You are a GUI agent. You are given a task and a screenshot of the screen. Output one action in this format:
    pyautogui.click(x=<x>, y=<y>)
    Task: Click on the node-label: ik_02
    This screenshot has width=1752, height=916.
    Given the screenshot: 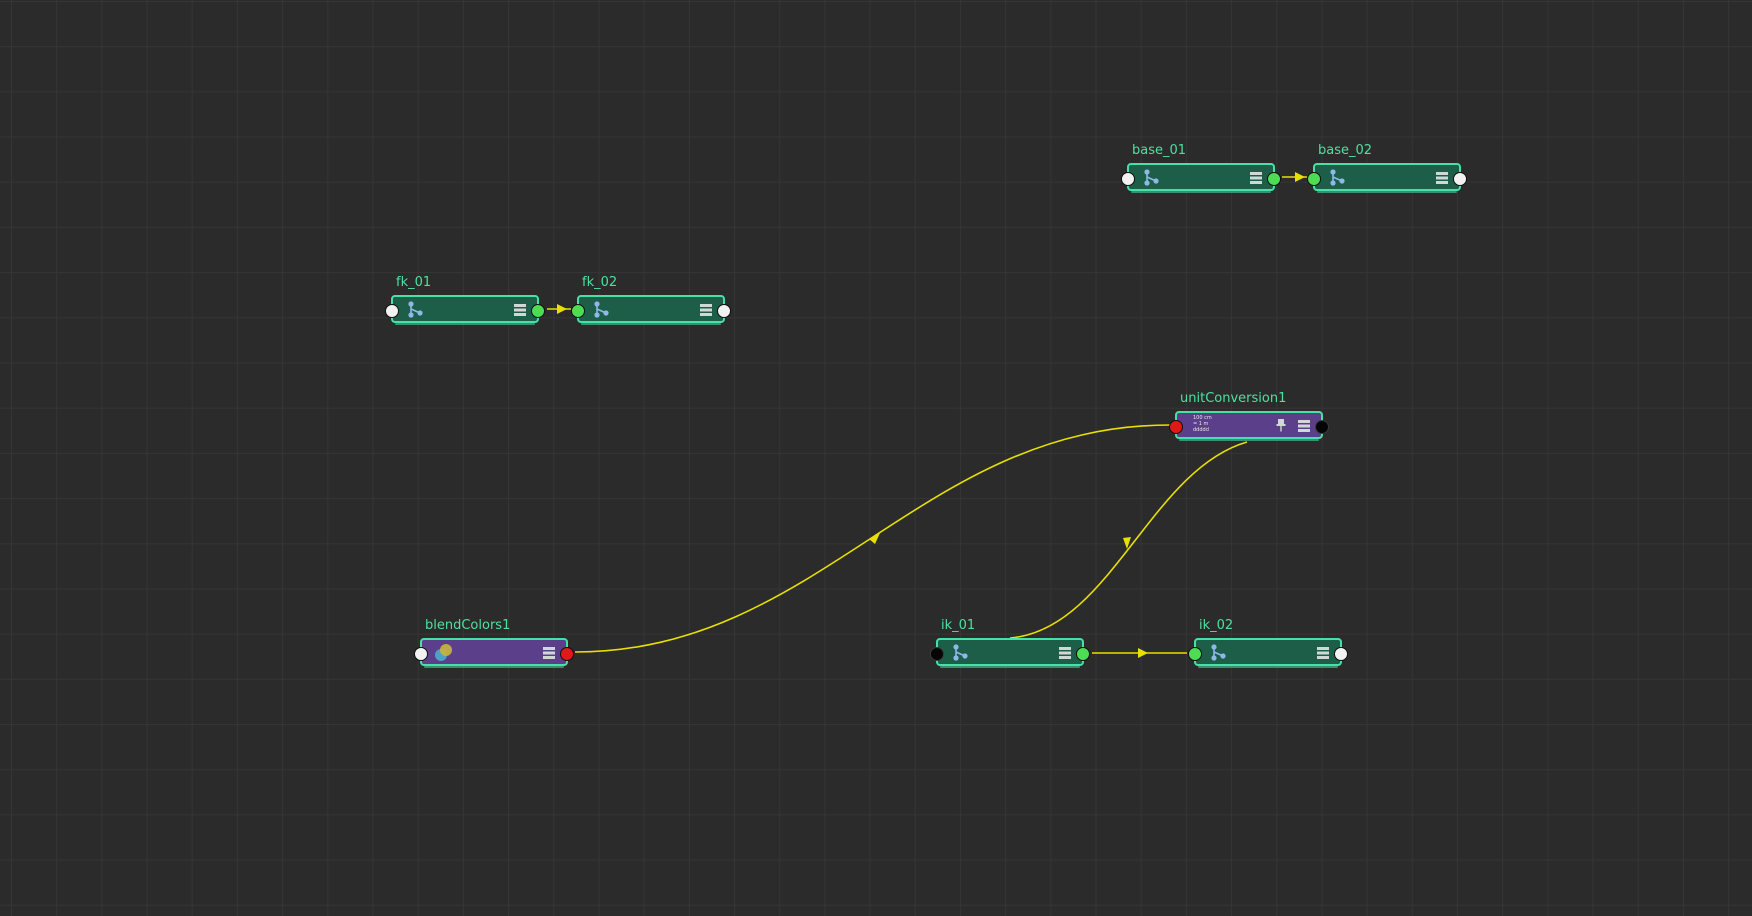 What is the action you would take?
    pyautogui.click(x=1216, y=625)
    